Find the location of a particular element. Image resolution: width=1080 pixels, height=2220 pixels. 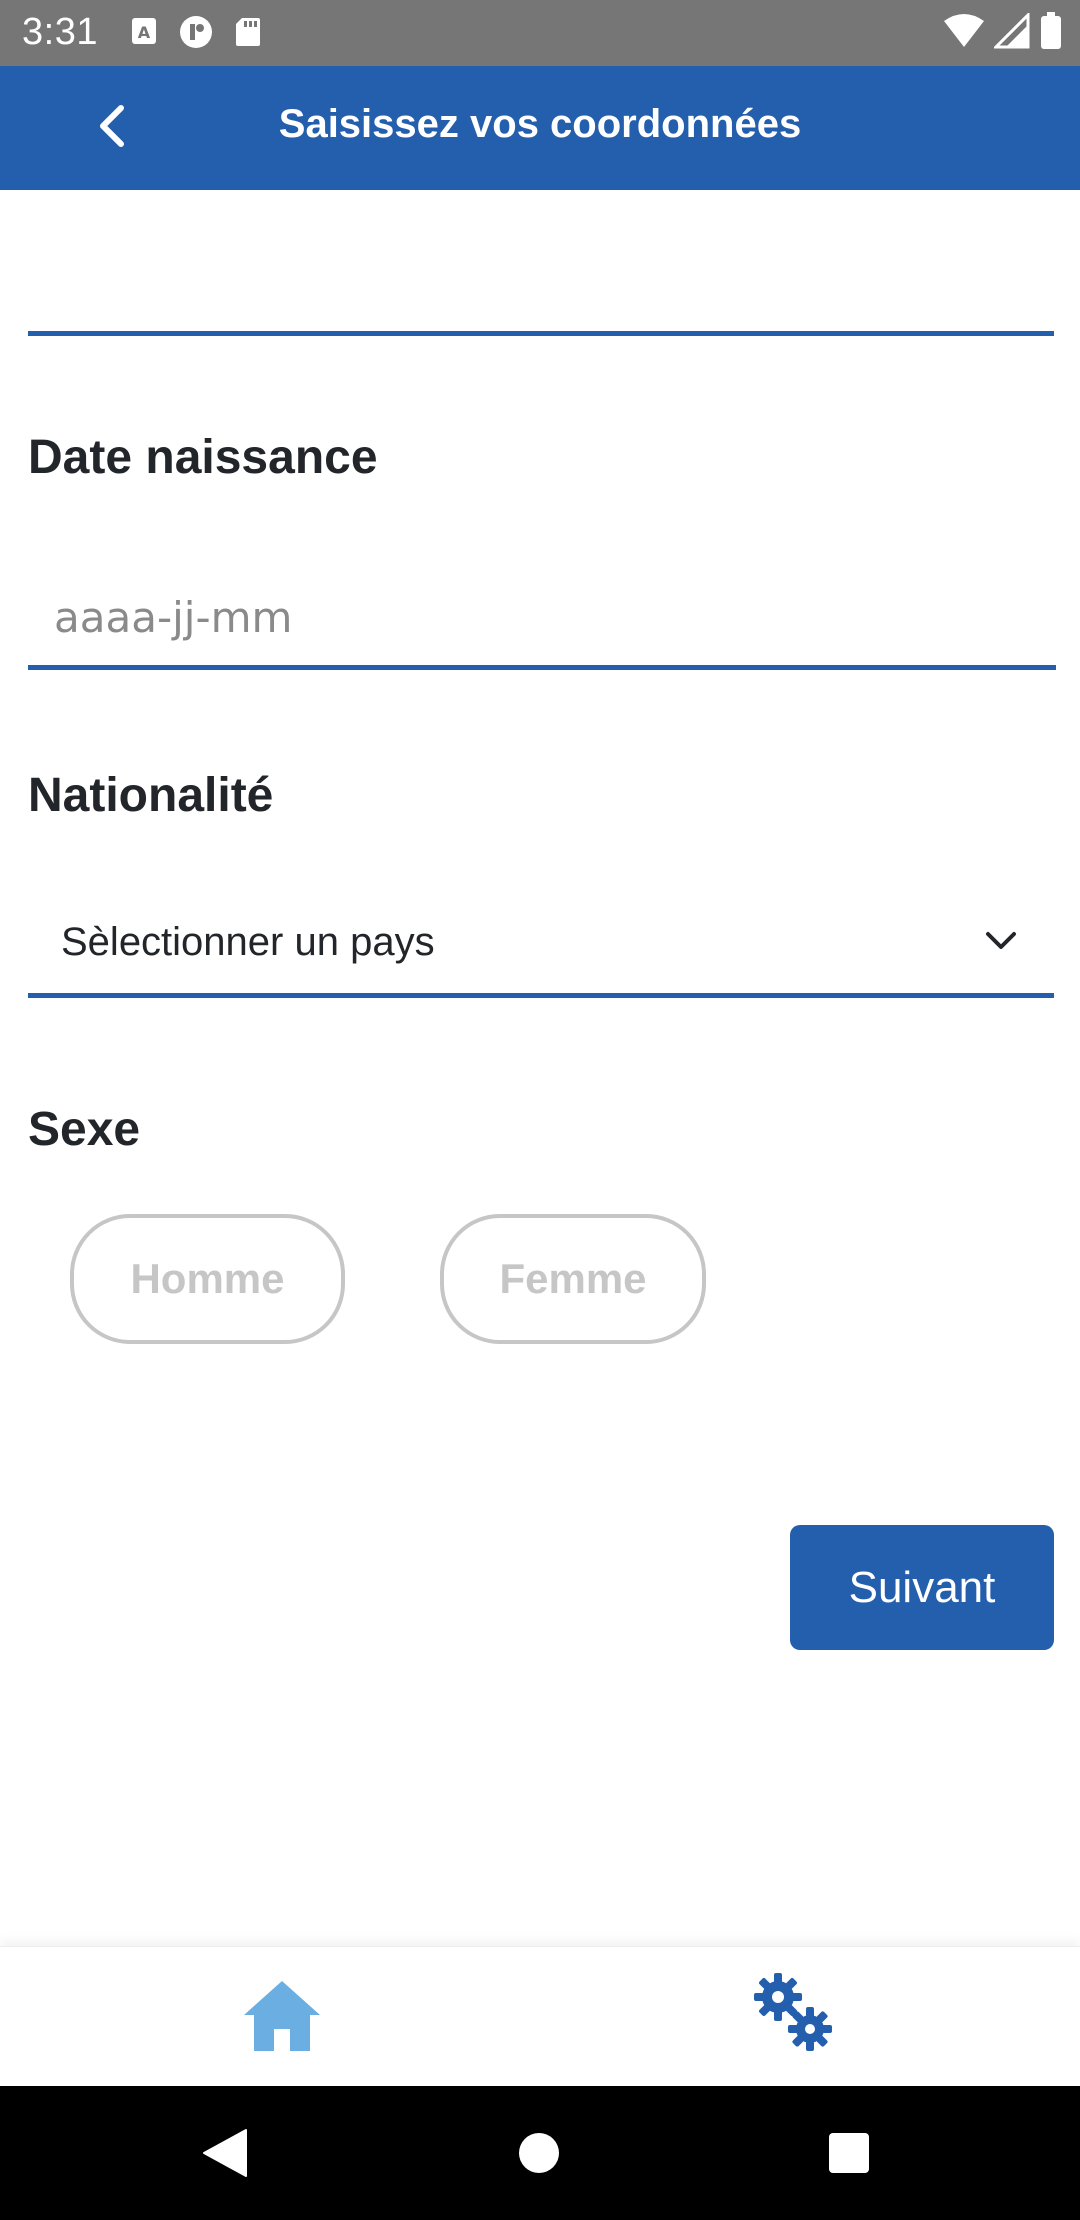

home-circle-icon is located at coordinates (539, 2155).